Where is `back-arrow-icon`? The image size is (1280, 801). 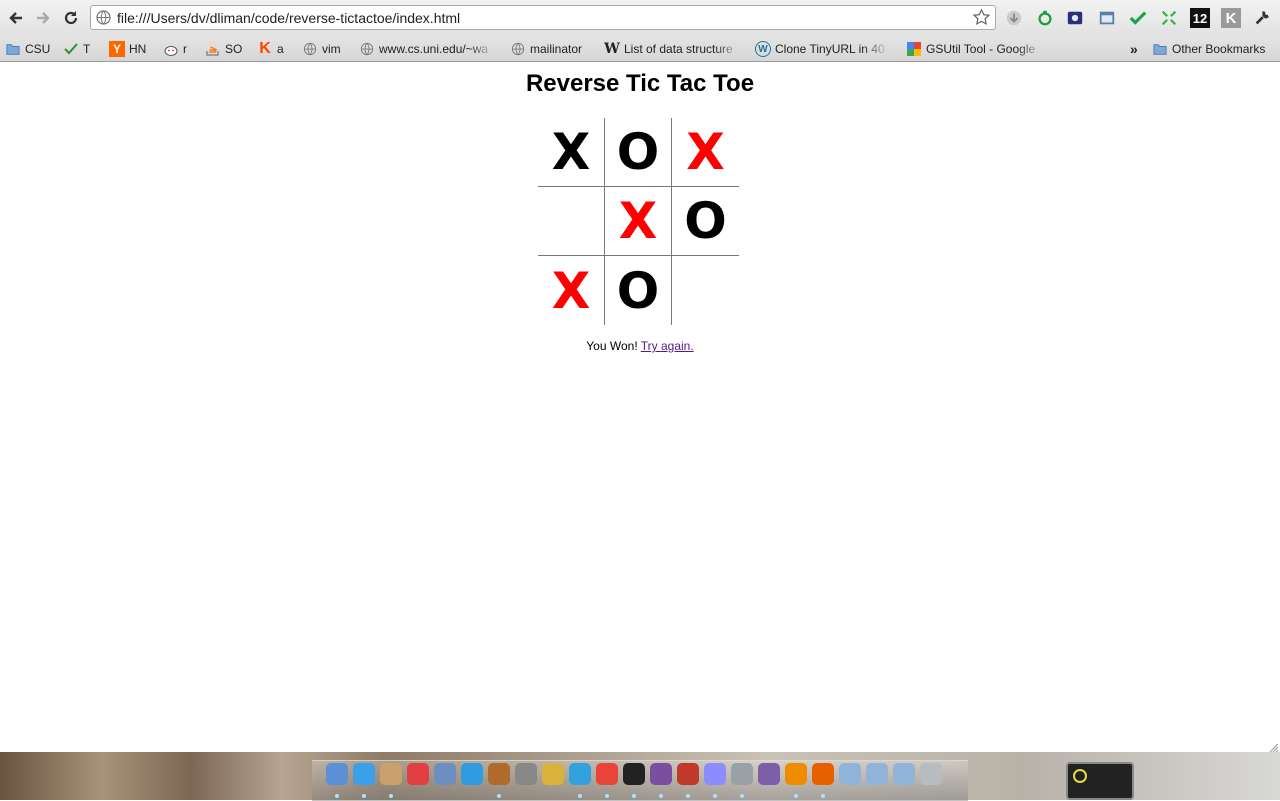
back-arrow-icon is located at coordinates (15, 18).